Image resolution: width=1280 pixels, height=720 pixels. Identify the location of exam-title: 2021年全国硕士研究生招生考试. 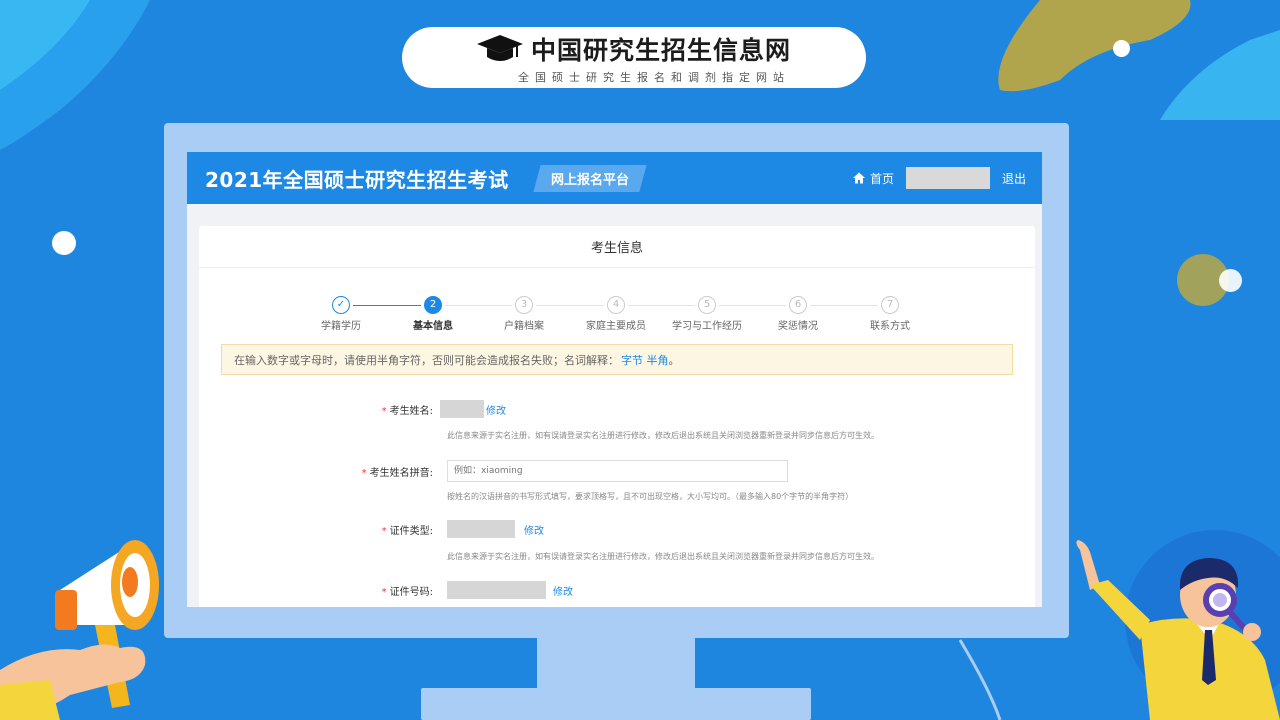
(357, 179).